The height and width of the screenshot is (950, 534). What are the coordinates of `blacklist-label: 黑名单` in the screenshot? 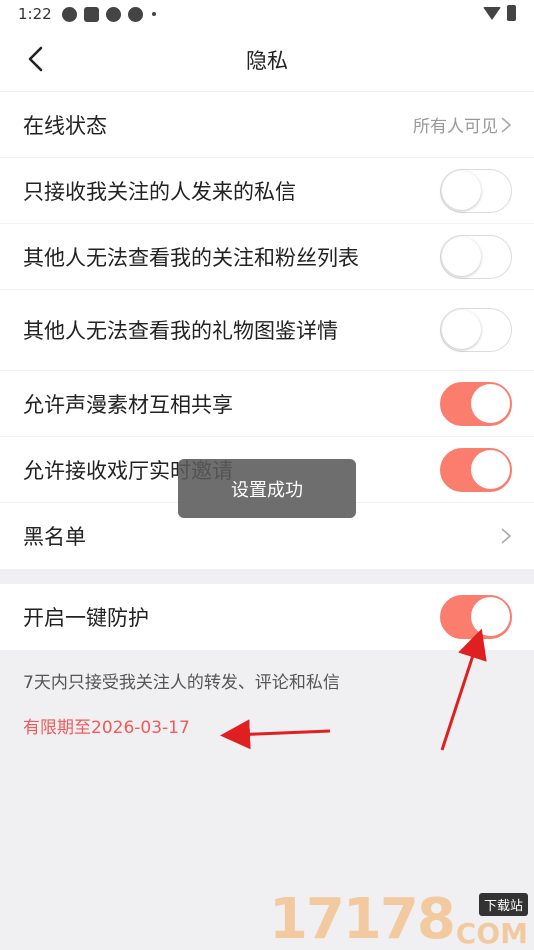 It's located at (54, 537).